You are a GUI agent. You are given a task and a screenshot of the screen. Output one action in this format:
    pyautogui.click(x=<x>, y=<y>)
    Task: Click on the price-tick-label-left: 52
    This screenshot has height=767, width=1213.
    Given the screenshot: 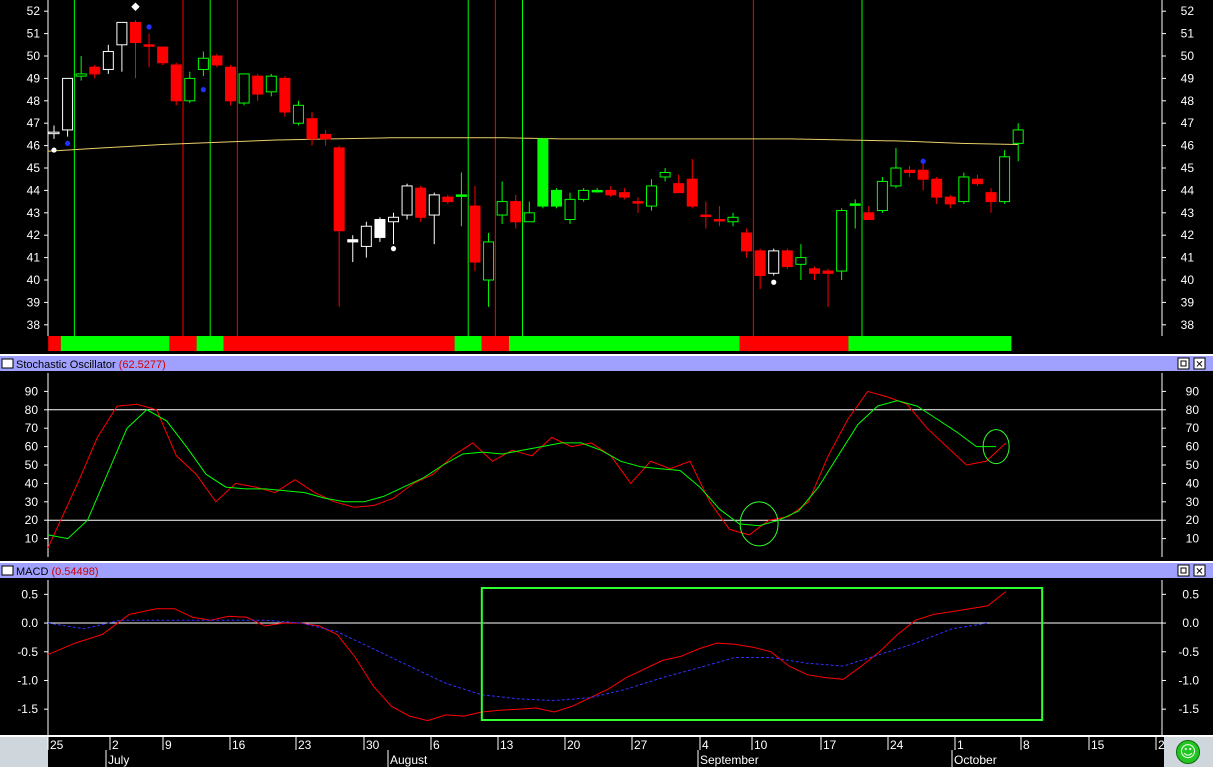 What is the action you would take?
    pyautogui.click(x=34, y=11)
    